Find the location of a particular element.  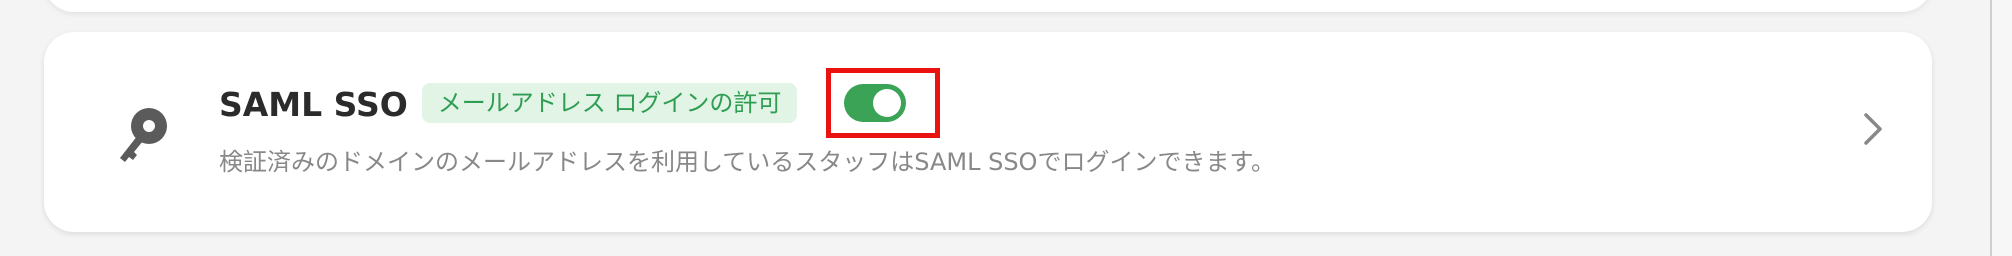

highlight-box is located at coordinates (883, 103).